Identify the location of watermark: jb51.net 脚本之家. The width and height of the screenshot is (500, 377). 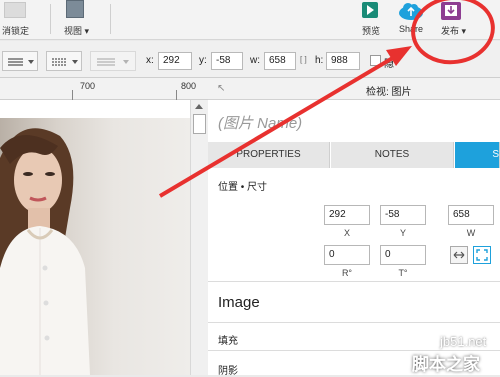
(450, 352).